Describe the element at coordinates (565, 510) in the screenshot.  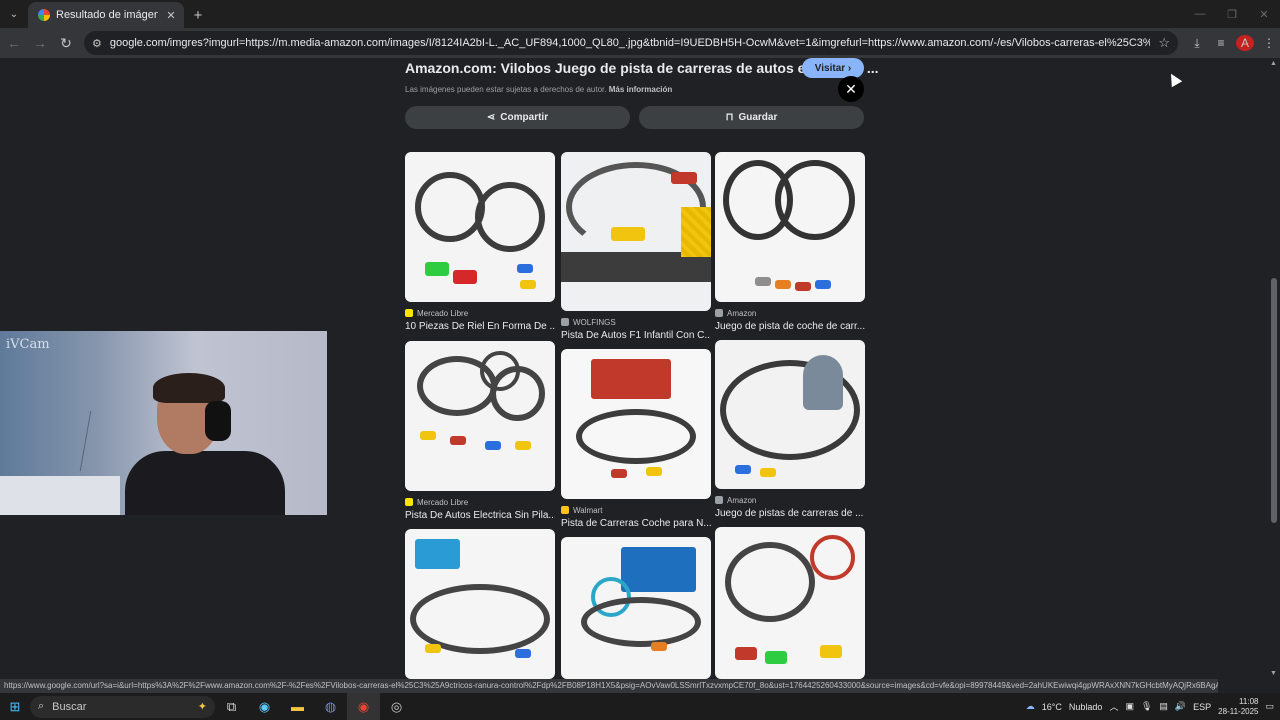
I see `walmart-icon` at that location.